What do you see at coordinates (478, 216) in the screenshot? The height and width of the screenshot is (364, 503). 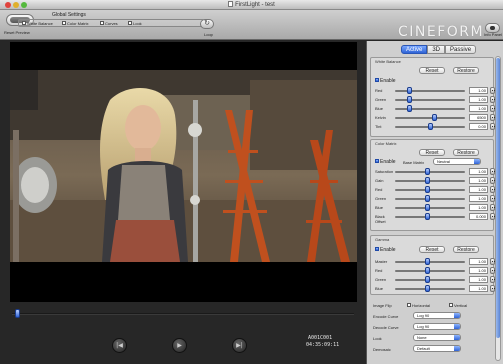 I see `value-field: 0.000` at bounding box center [478, 216].